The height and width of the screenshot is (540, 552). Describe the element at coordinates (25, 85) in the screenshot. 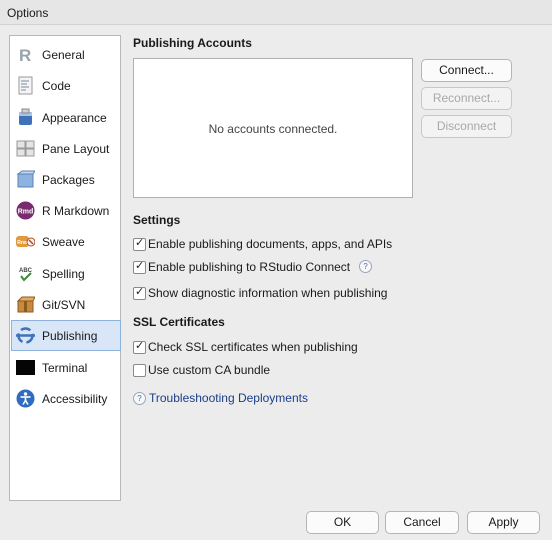

I see `code-document-icon` at that location.